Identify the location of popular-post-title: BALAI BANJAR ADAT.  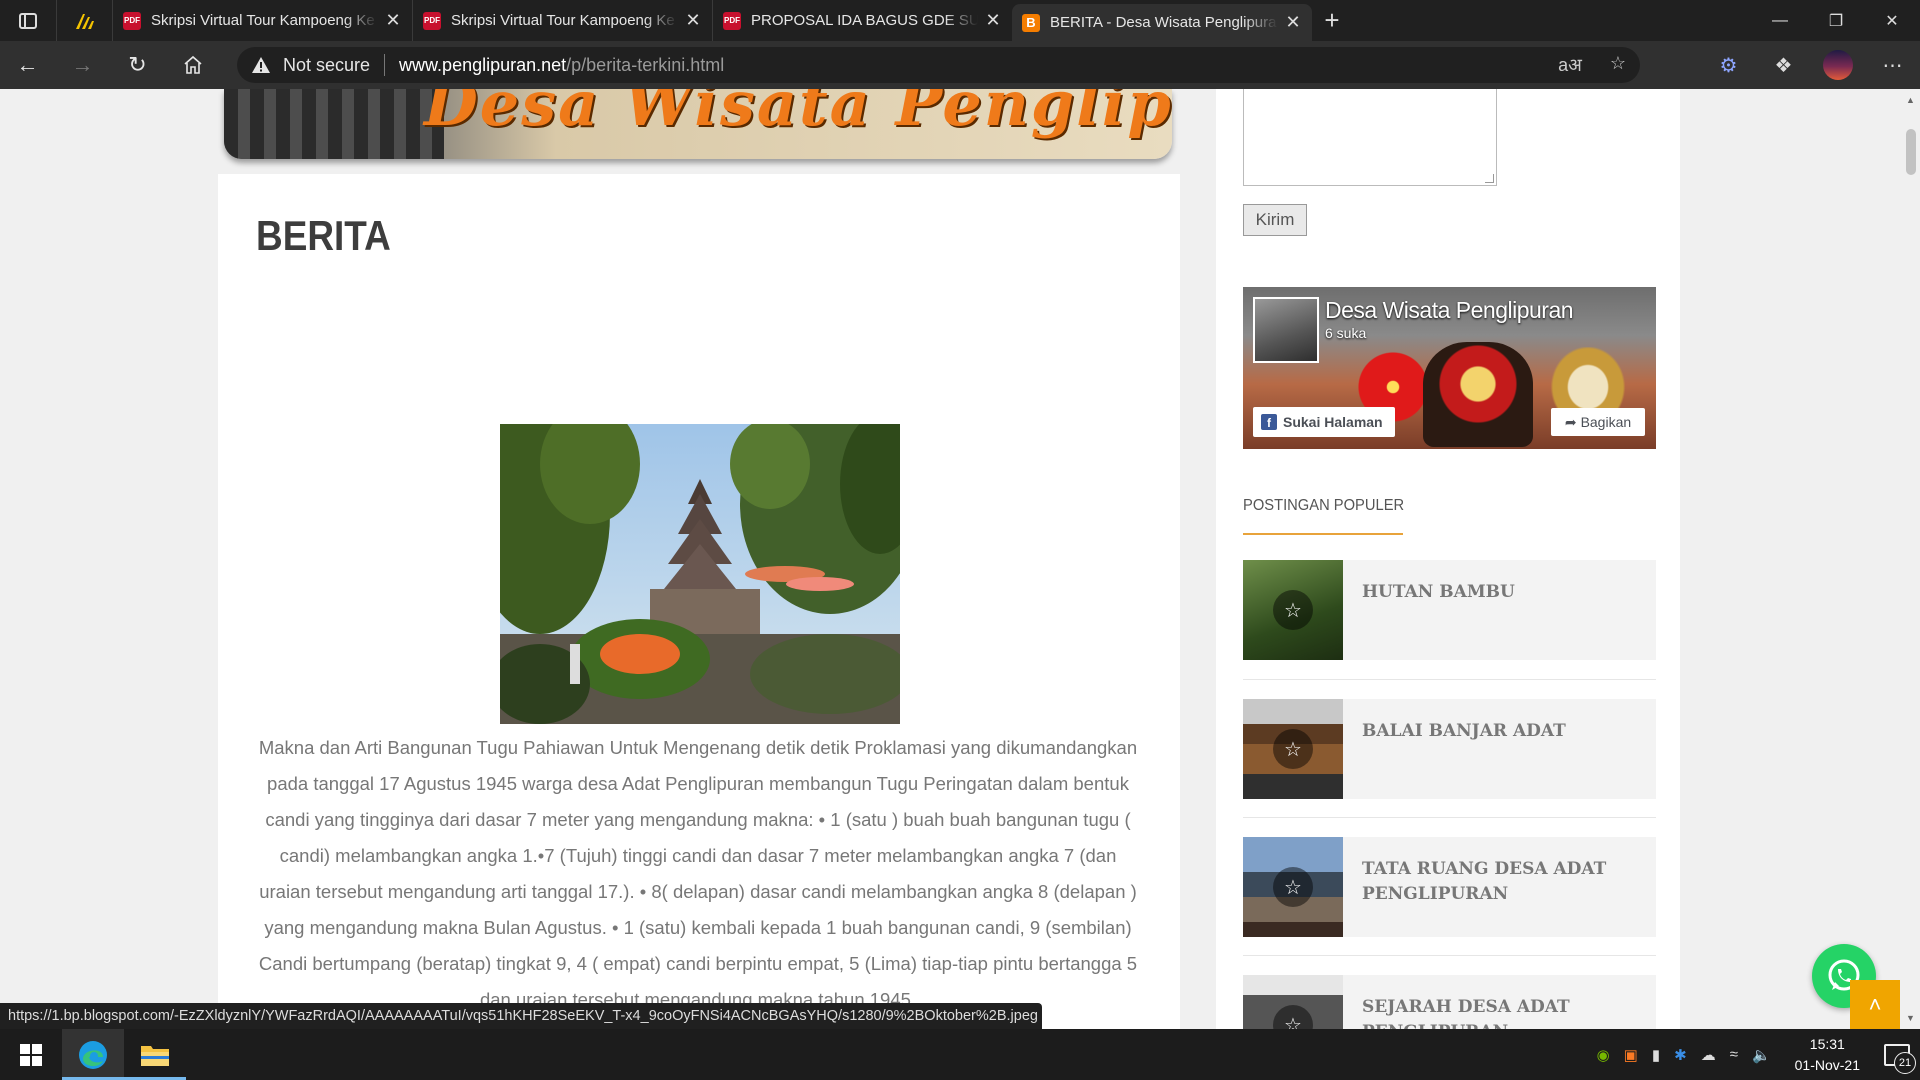
(1502, 731).